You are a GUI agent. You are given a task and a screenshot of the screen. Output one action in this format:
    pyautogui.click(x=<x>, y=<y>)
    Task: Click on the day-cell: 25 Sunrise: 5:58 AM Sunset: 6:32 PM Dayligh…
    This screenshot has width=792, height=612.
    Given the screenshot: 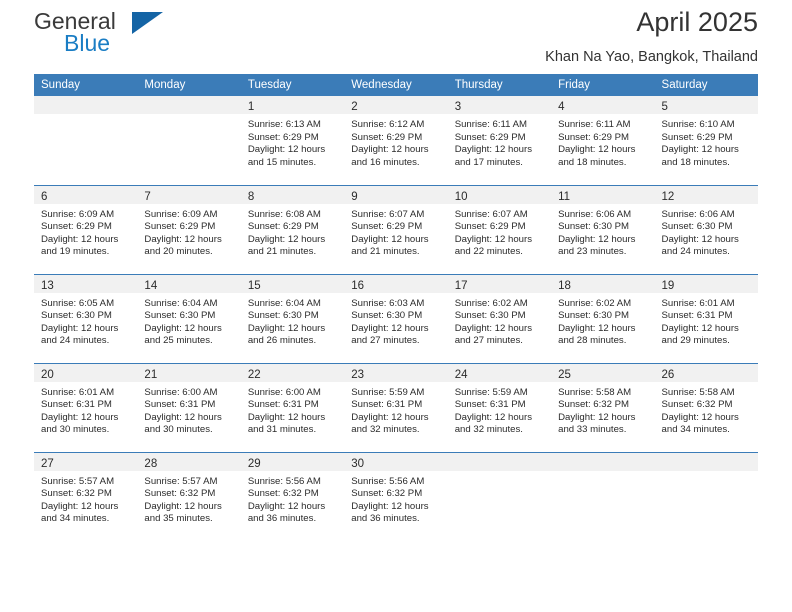 What is the action you would take?
    pyautogui.click(x=603, y=407)
    